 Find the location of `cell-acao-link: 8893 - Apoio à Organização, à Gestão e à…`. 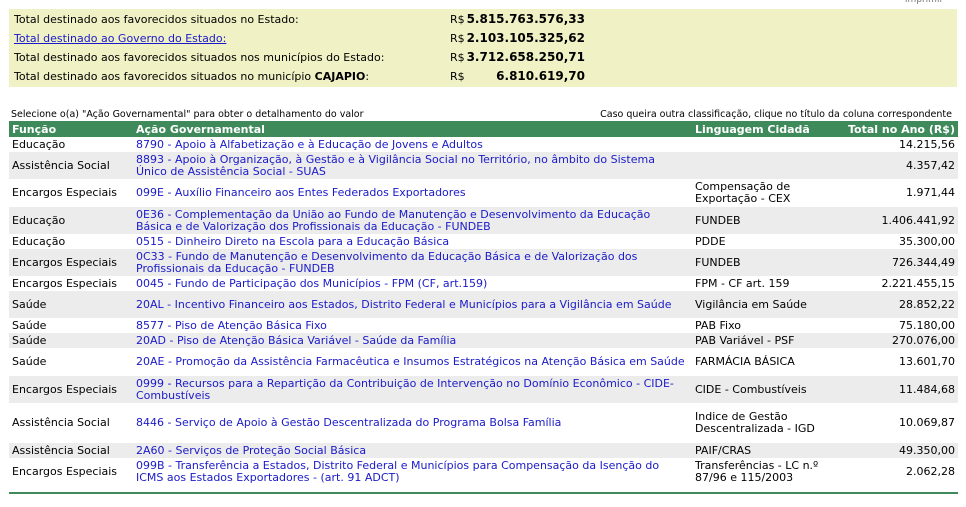

cell-acao-link: 8893 - Apoio à Organização, à Gestão e à… is located at coordinates (412, 165).